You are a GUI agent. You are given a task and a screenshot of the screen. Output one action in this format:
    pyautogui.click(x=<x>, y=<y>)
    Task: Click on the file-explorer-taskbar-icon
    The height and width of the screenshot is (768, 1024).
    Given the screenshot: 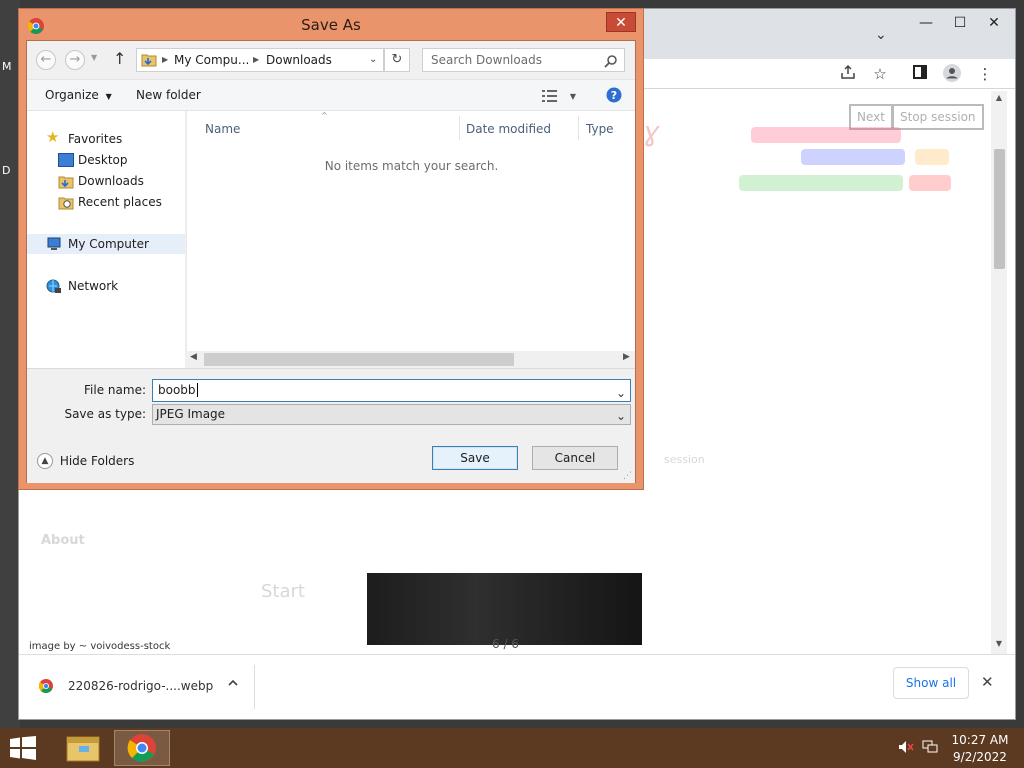 What is the action you would take?
    pyautogui.click(x=84, y=748)
    